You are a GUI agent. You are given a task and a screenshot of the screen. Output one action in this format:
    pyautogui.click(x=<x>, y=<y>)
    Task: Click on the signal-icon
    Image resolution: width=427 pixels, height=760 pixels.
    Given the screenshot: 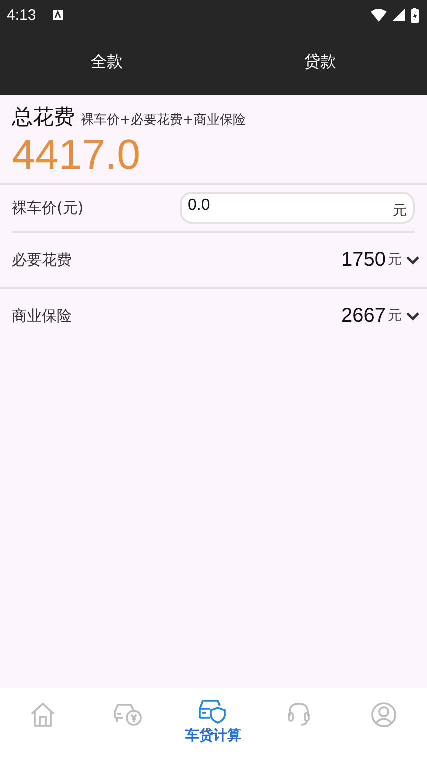 What is the action you would take?
    pyautogui.click(x=399, y=15)
    